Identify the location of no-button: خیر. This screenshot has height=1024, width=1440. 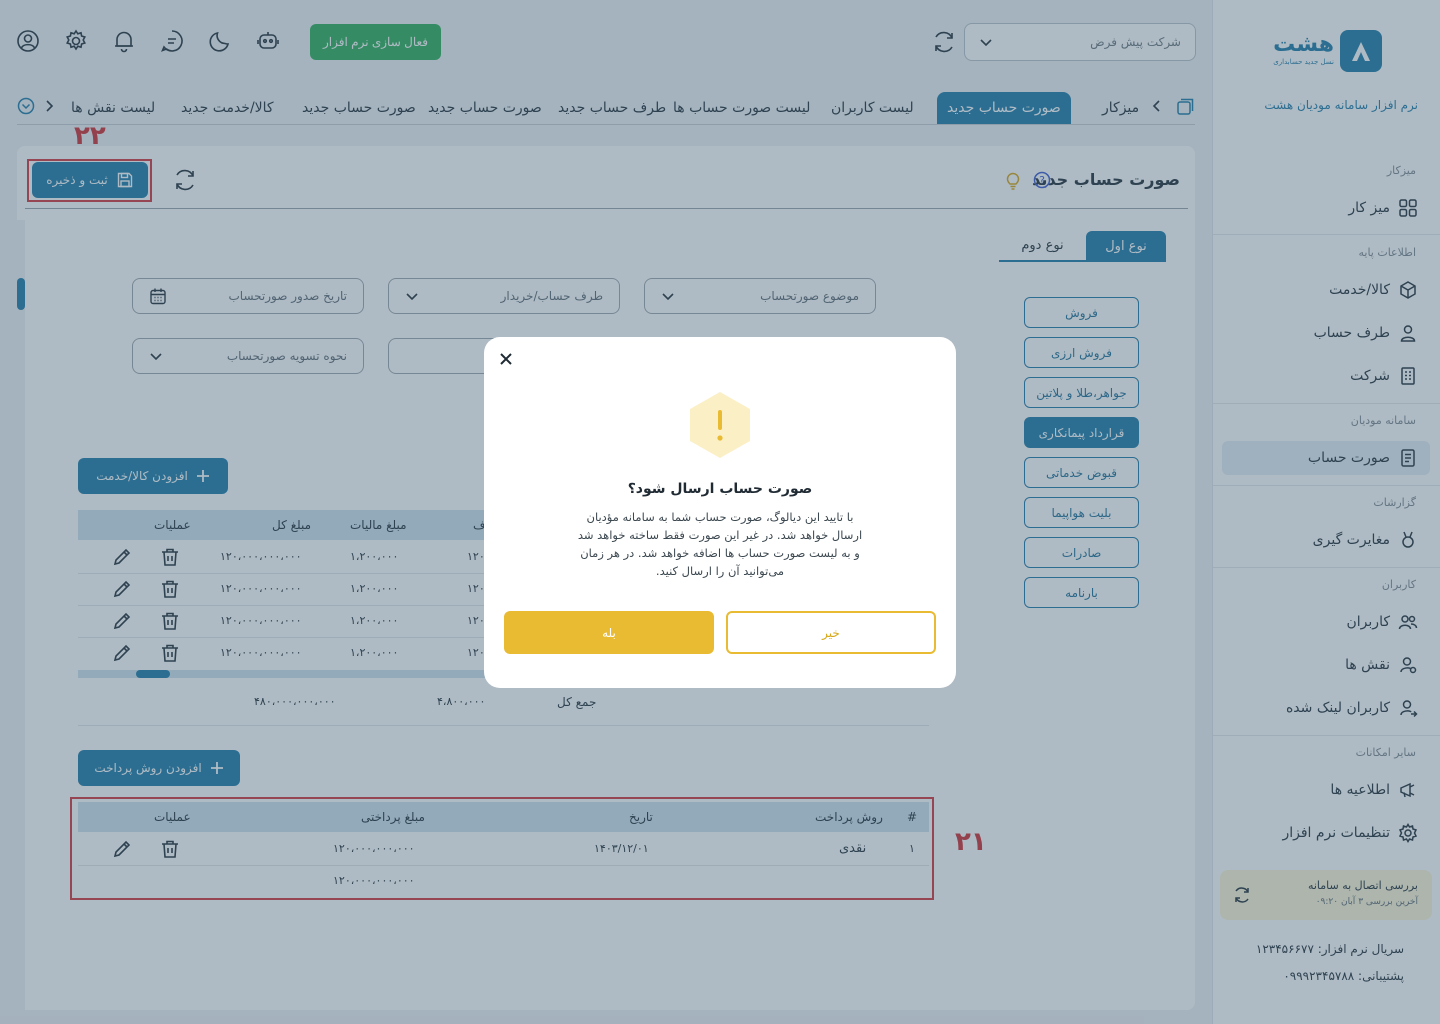
(831, 632).